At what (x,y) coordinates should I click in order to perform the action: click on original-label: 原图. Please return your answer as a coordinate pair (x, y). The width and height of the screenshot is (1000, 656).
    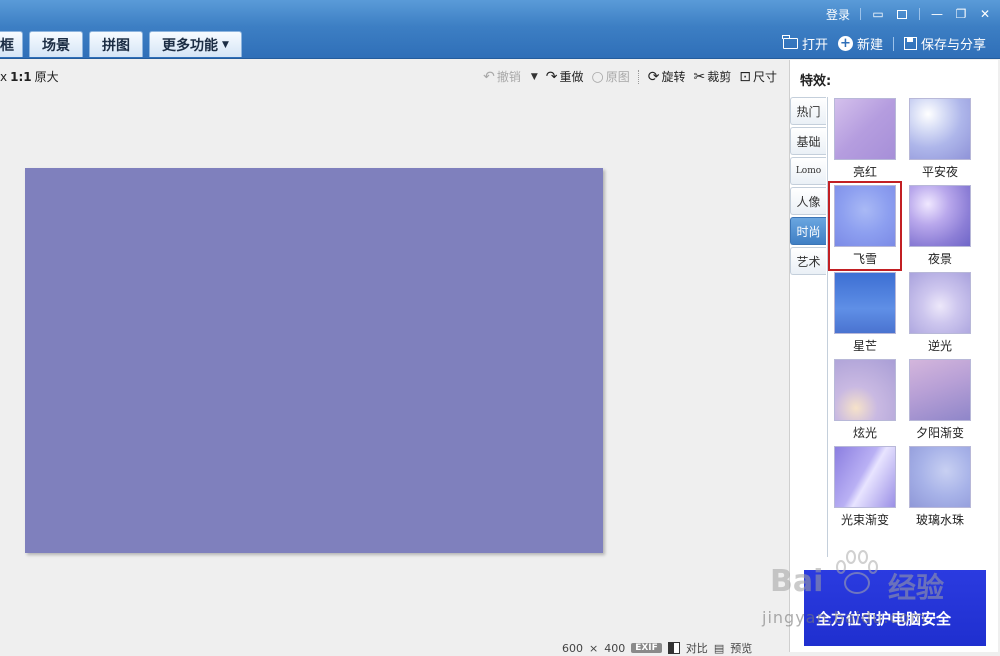
    Looking at the image, I should click on (617, 77).